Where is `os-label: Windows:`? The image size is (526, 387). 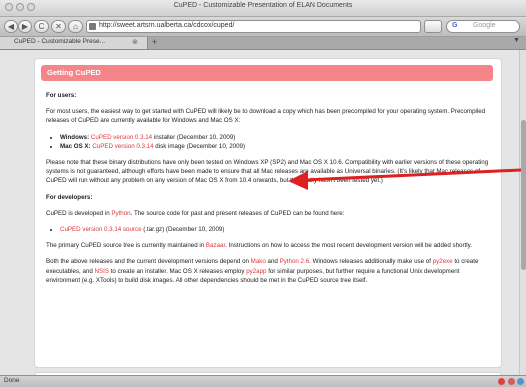 os-label: Windows: is located at coordinates (75, 137).